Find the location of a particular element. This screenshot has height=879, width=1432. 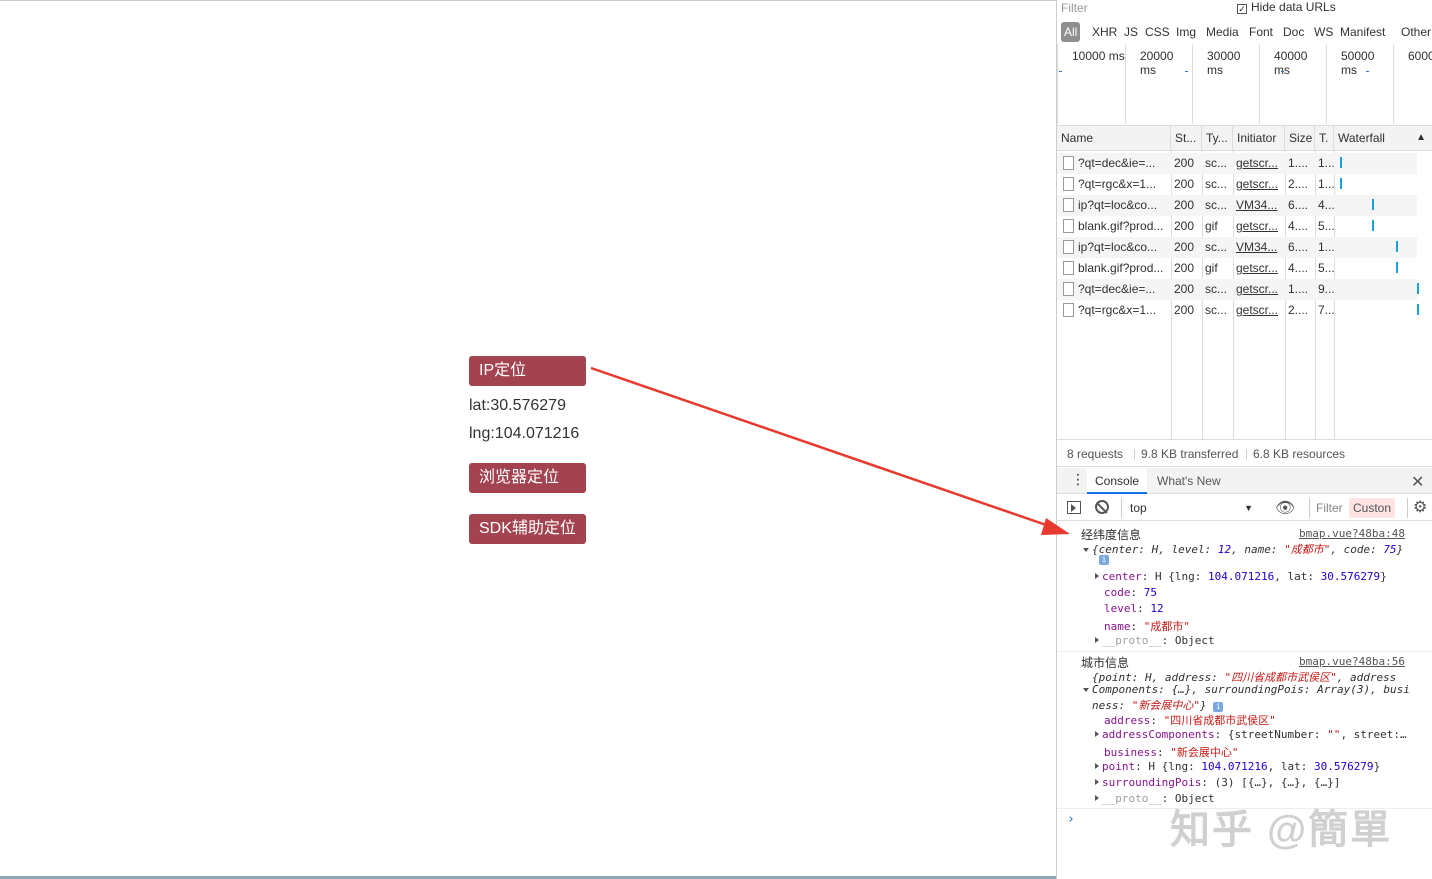

column-header-name: Name is located at coordinates (1114, 138).